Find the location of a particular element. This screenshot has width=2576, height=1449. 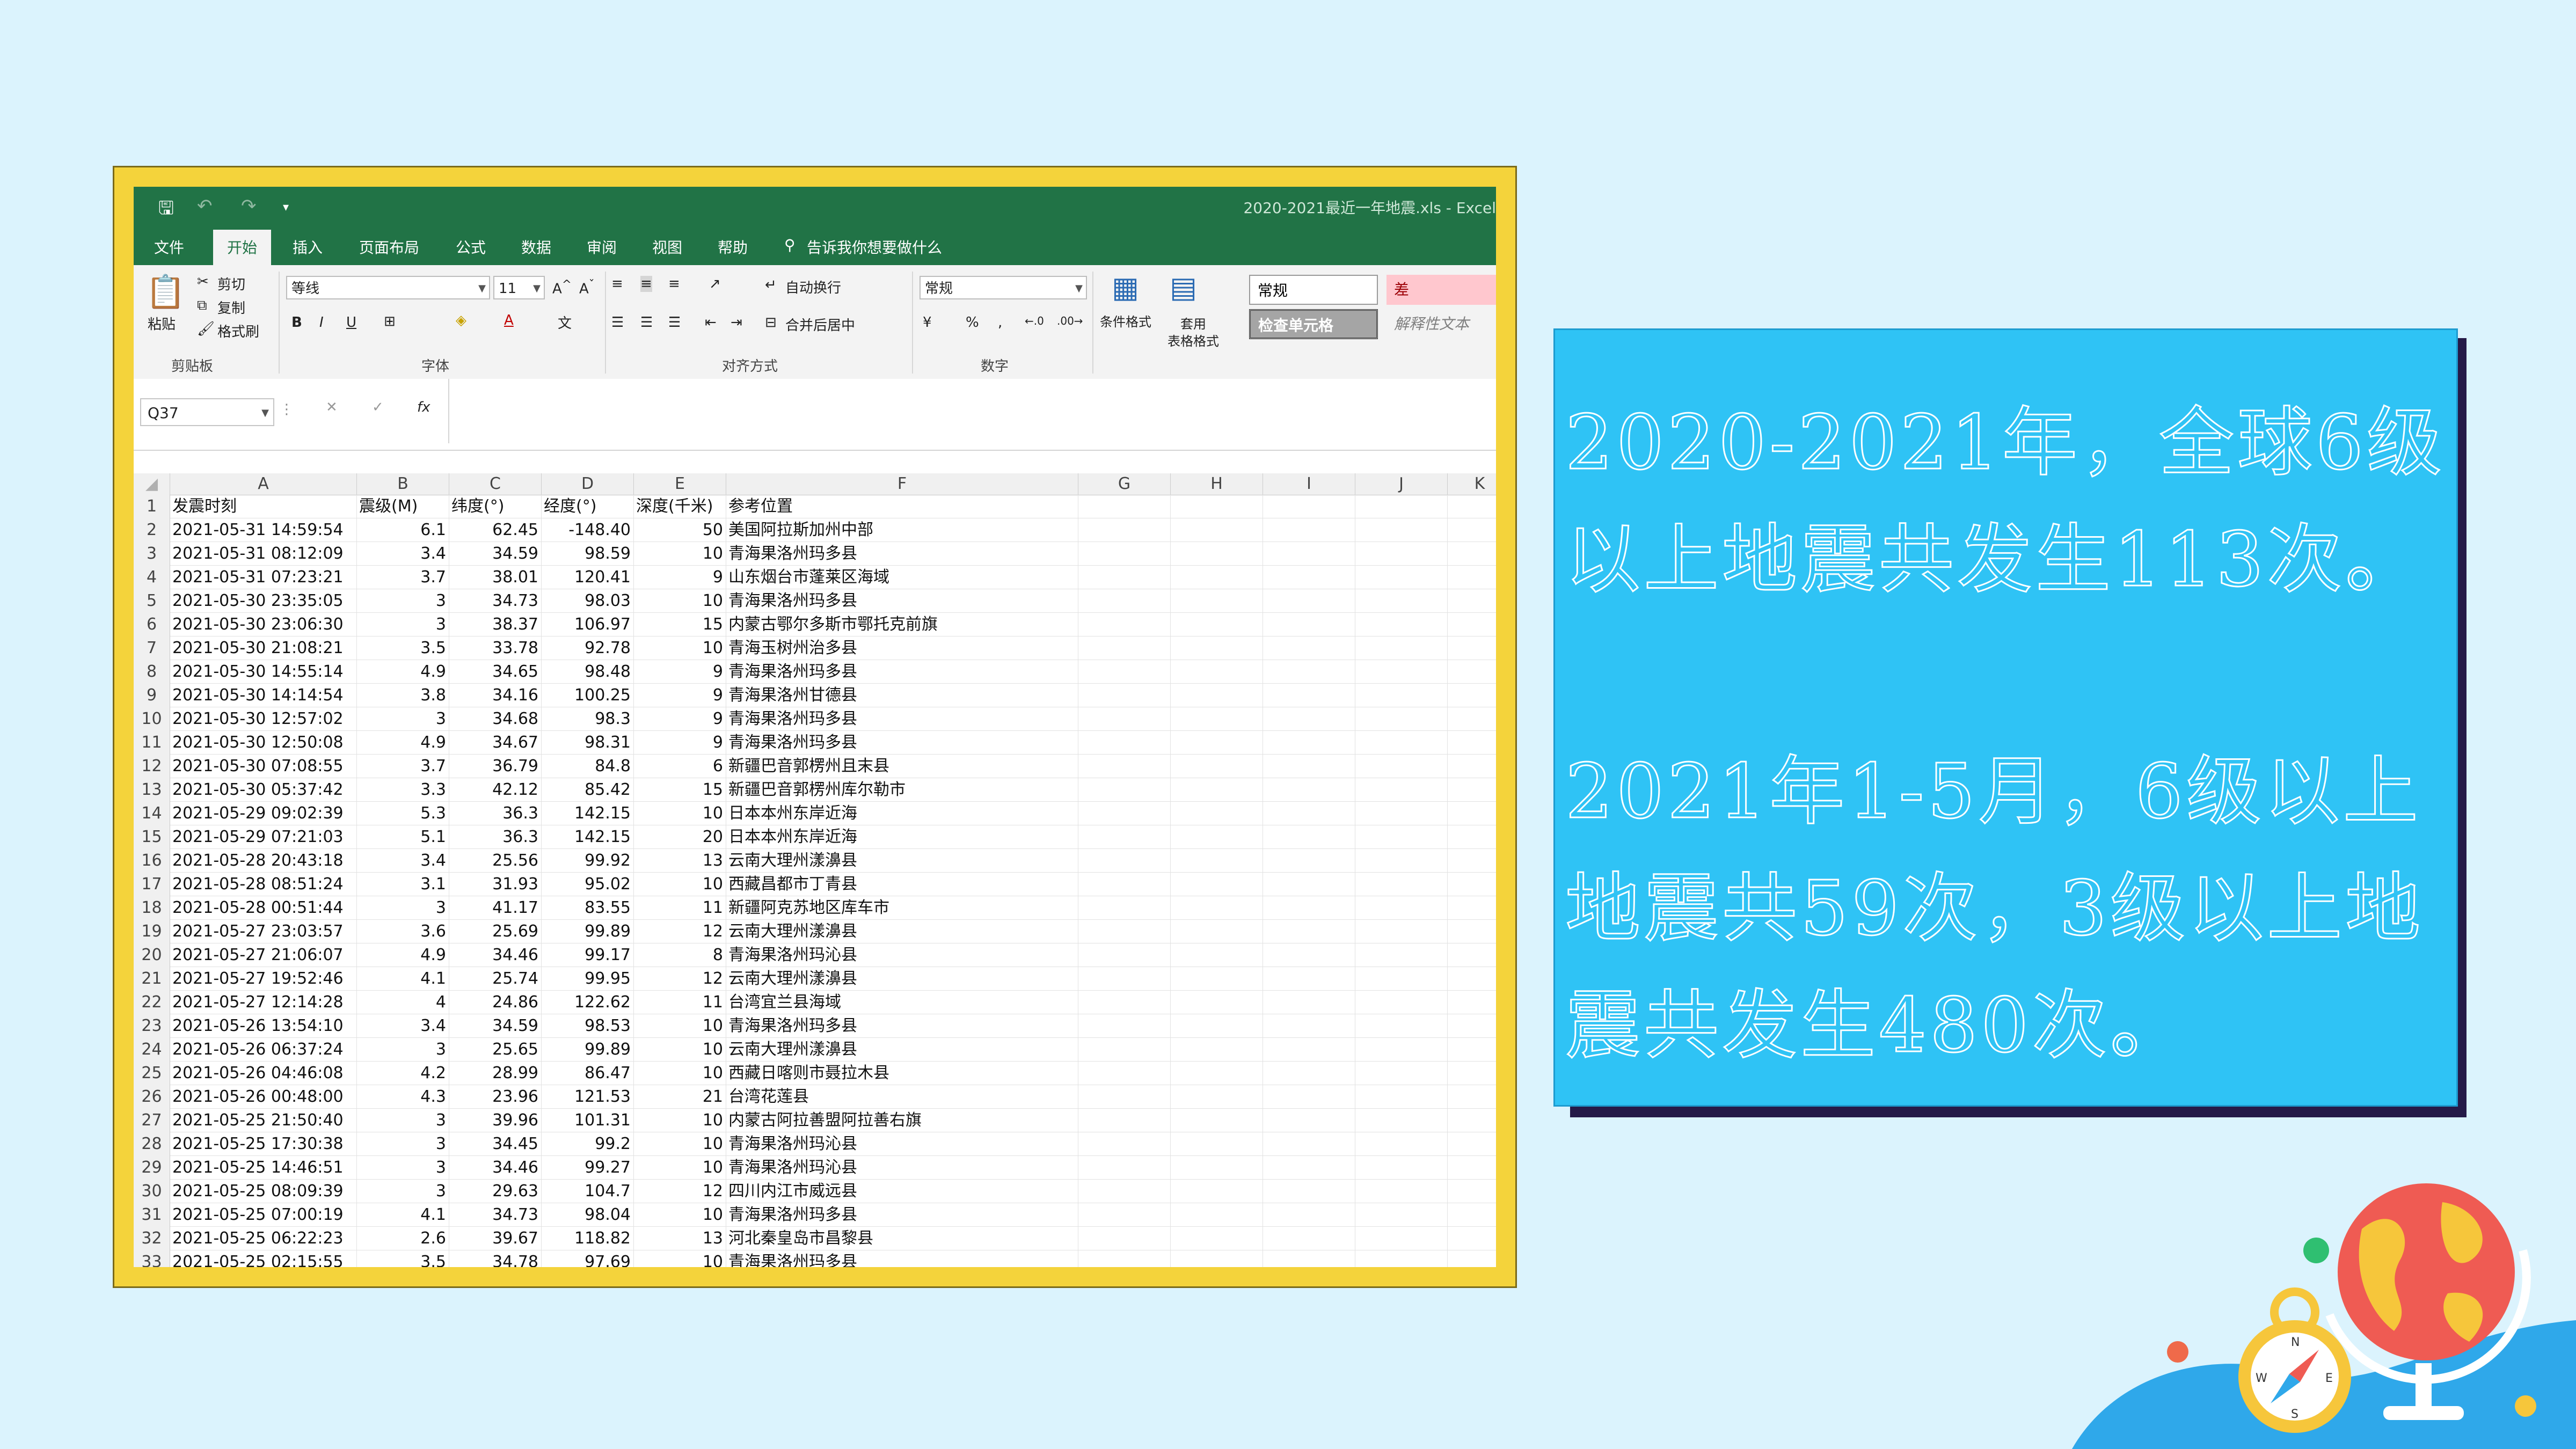

table-cell: 2021-05-26 00:48:00 is located at coordinates (263, 1097).